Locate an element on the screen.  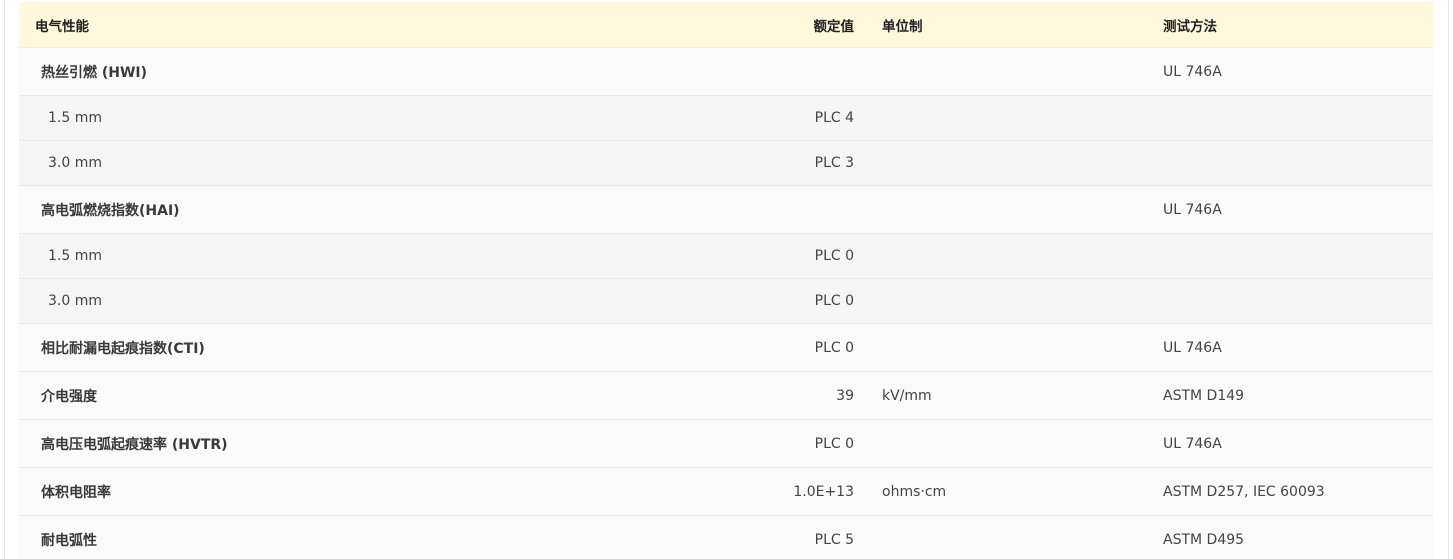
row-method: ASTM D257, IEC 60093 is located at coordinates (1244, 491).